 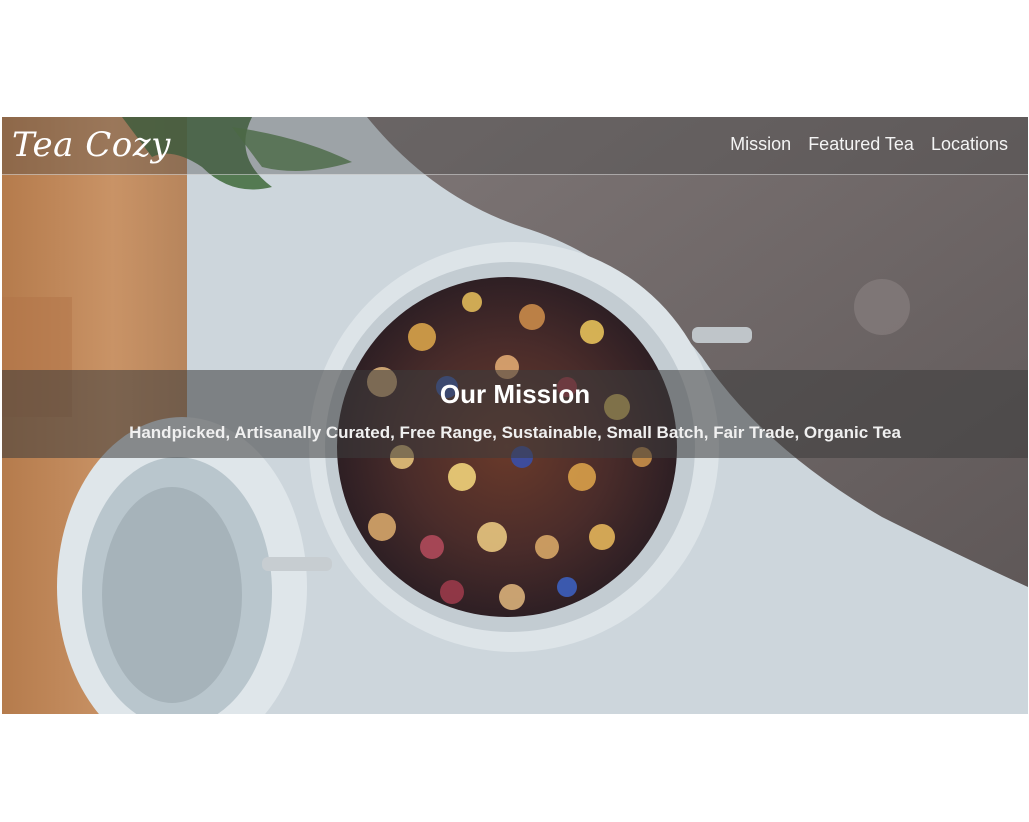 I want to click on site-header: Tea Cozy Mission Featured Tea Locations, so click(x=515, y=146).